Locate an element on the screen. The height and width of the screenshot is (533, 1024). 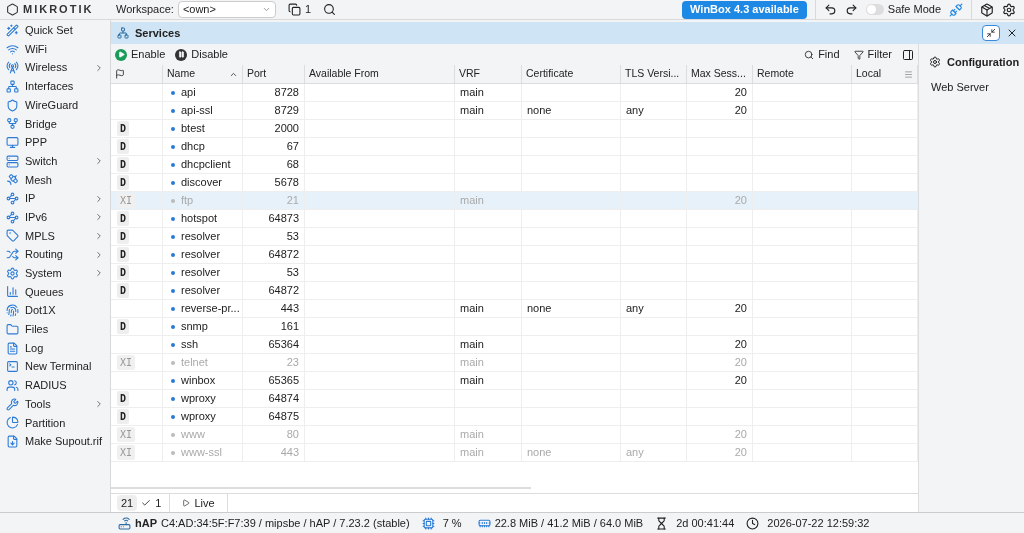
column-header: Port is located at coordinates (274, 74).